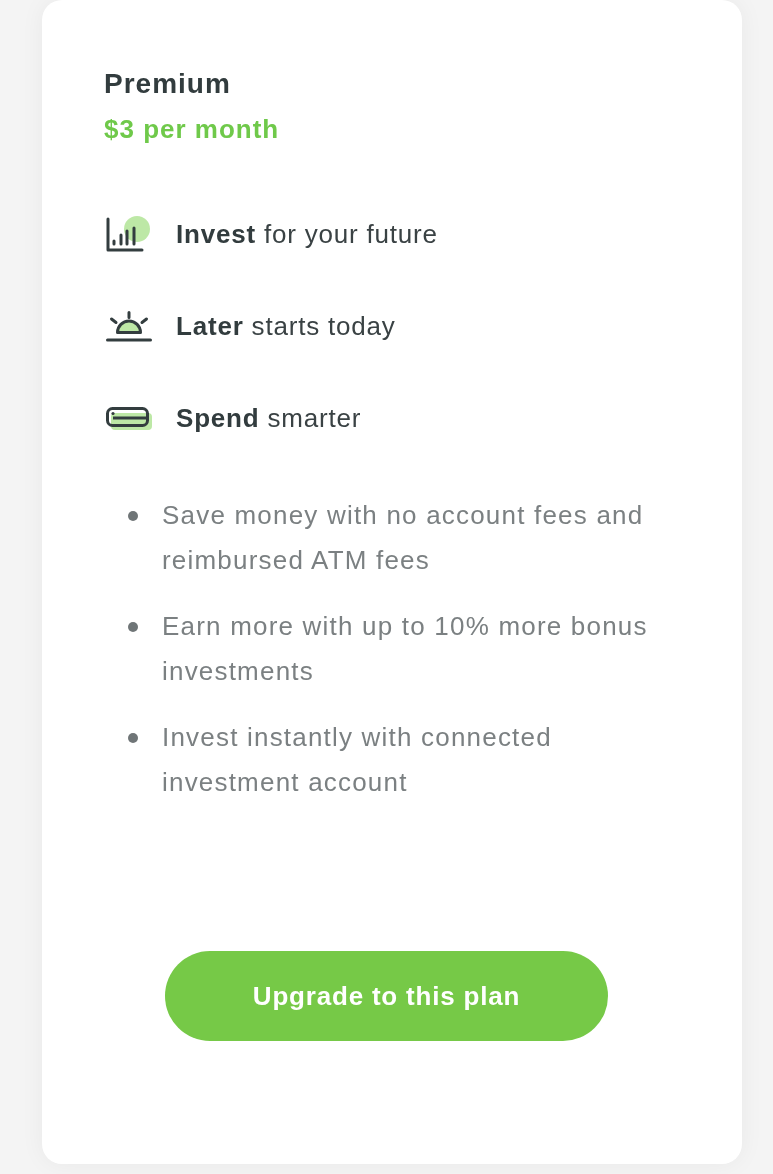 Image resolution: width=773 pixels, height=1174 pixels. I want to click on feature-text: Invest for your future, so click(307, 234).